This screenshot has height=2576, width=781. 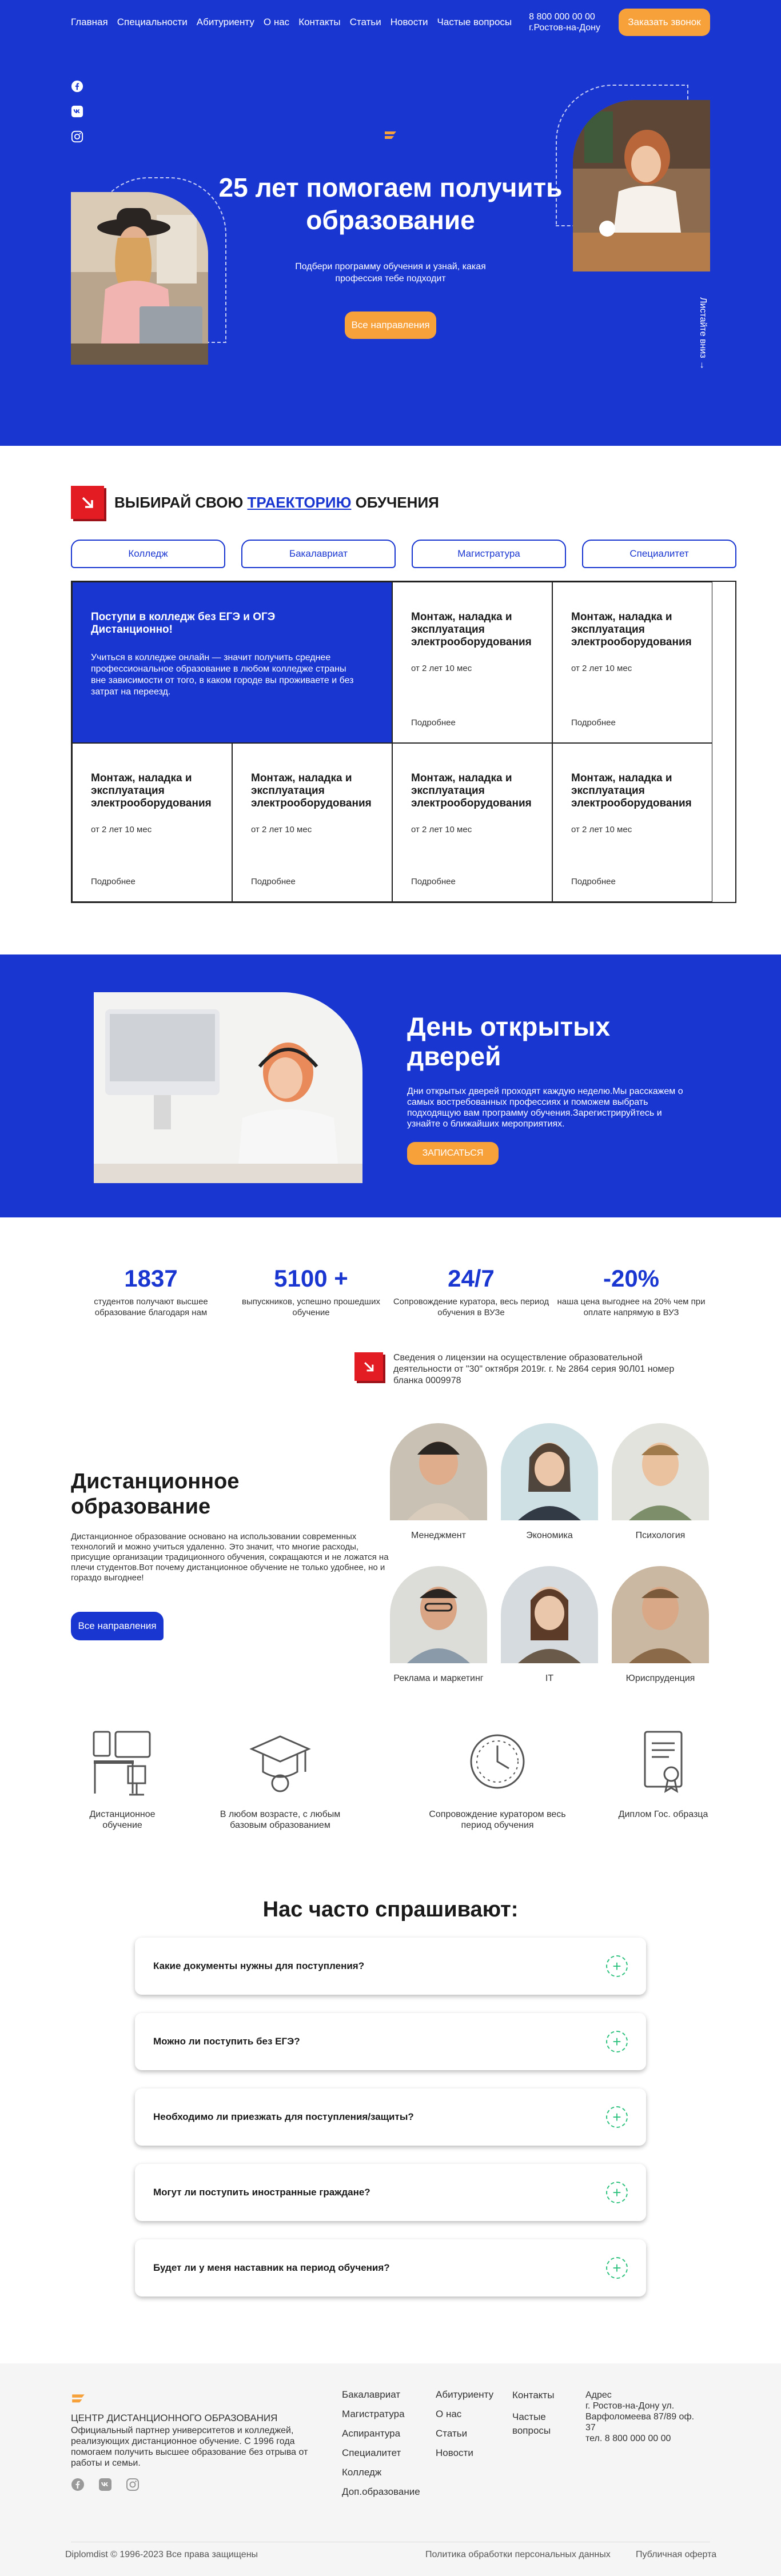 I want to click on direction-economics: Экономика, so click(x=549, y=1482).